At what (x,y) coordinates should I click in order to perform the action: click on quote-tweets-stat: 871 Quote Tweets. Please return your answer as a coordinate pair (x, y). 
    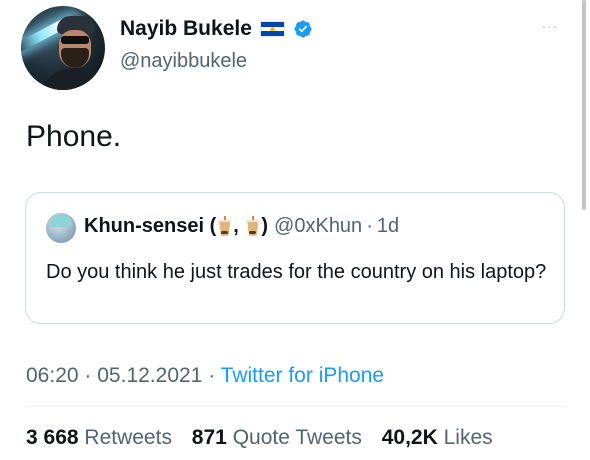
    Looking at the image, I should click on (280, 437).